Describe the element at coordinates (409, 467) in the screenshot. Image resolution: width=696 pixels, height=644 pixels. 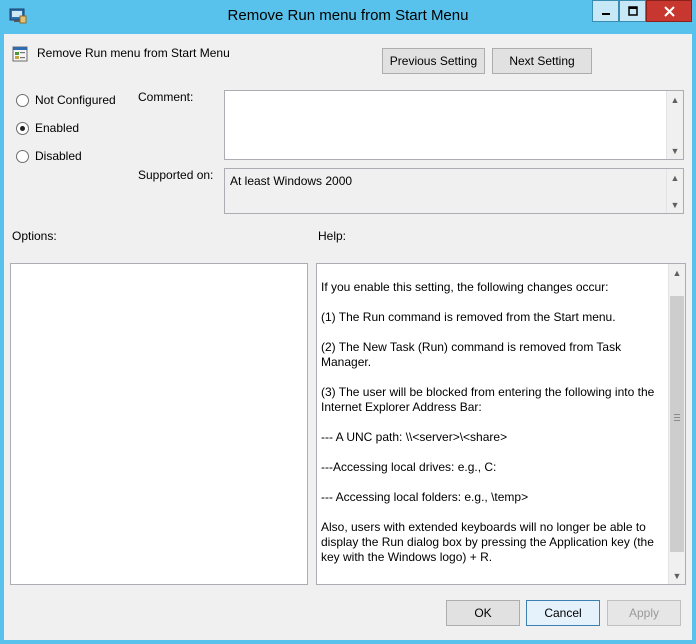
I see `help-paragraph: ---Accessing local drives: e.g., C:` at that location.